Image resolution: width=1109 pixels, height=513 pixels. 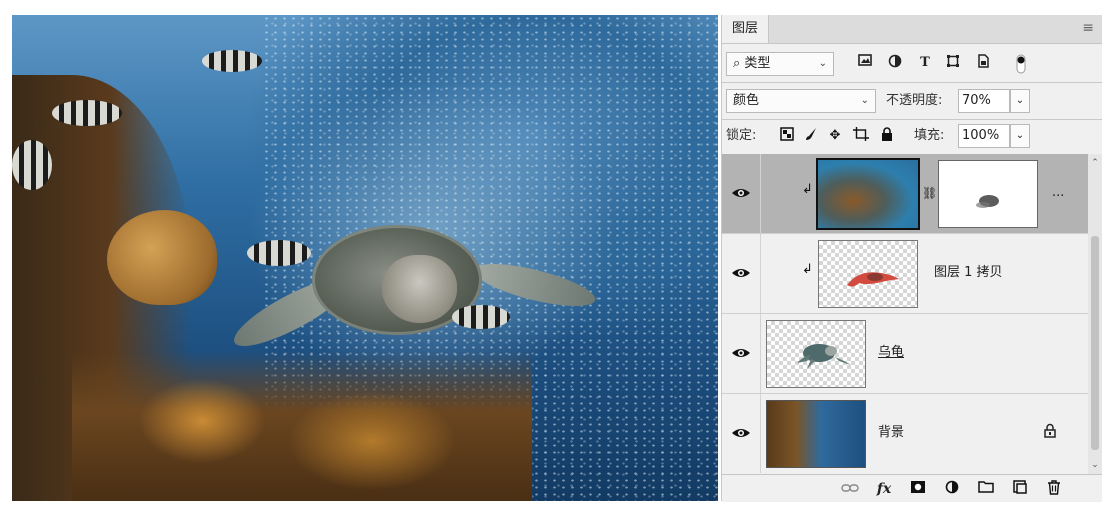 What do you see at coordinates (757, 63) in the screenshot?
I see `filter-kind-label: 类型` at bounding box center [757, 63].